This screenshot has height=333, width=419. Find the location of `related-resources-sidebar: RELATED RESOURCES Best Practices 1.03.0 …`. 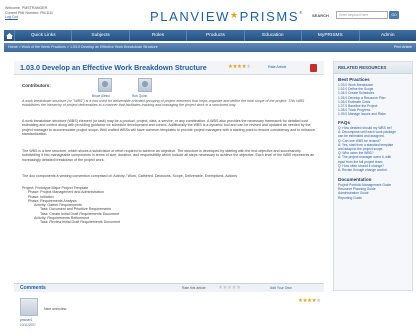

related-resources-sidebar: RELATED RESOURCES Best Practices 1.03.0 … is located at coordinates (373, 176).